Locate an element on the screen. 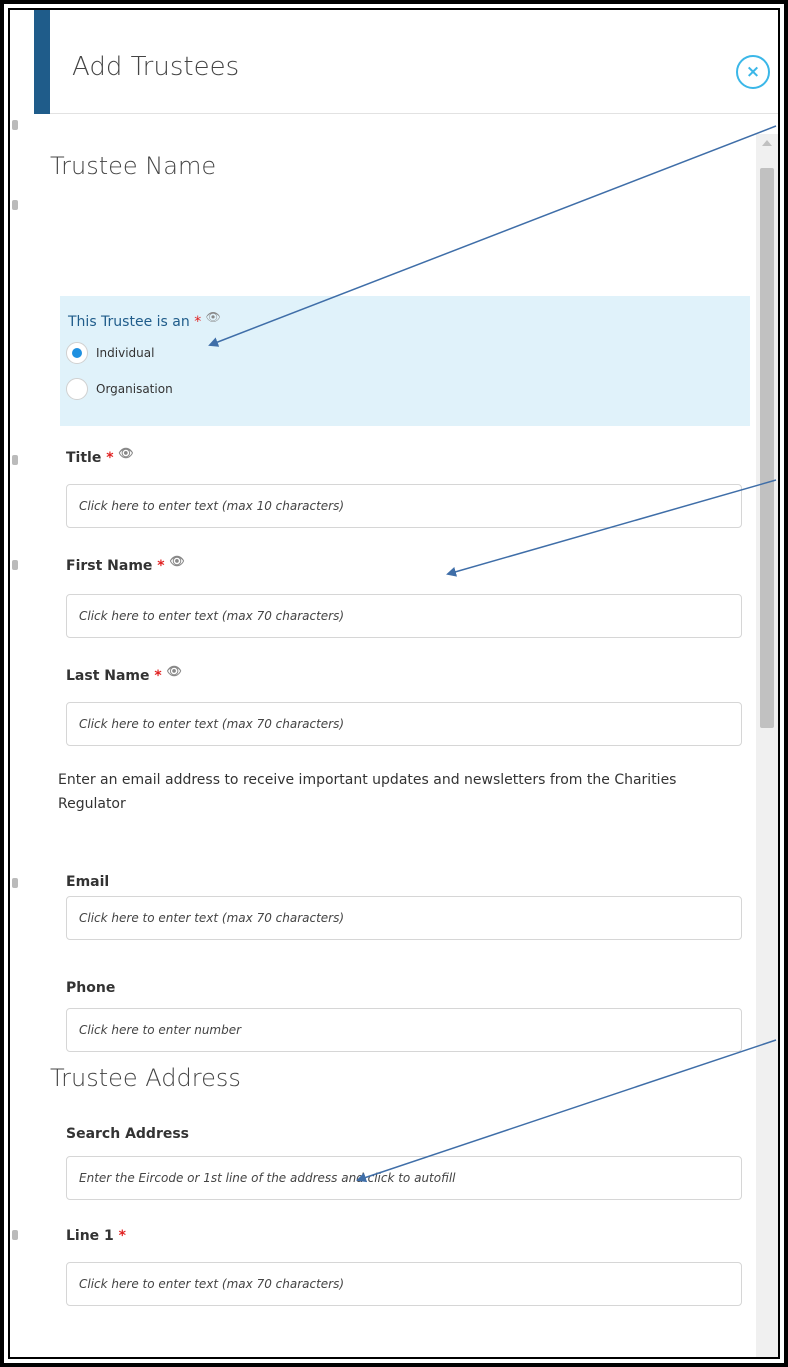 The image size is (788, 1367). first-name-label-text: First Name is located at coordinates (109, 566).